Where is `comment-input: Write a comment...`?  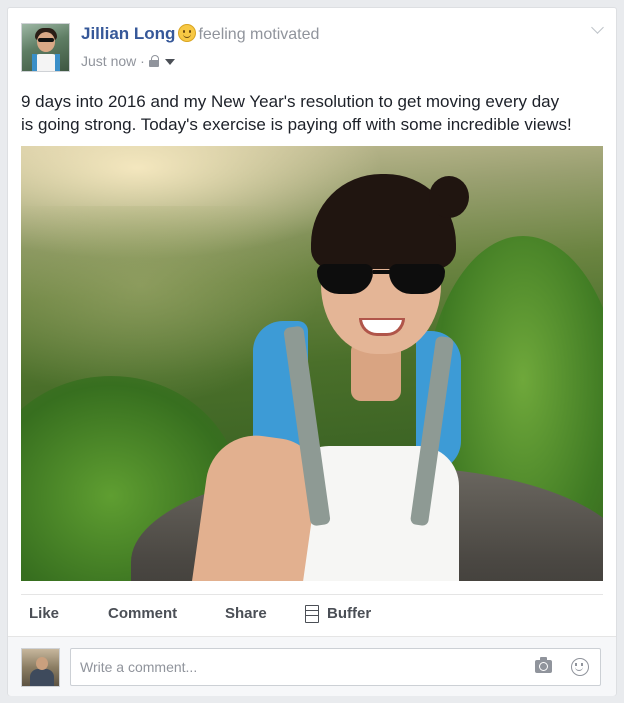 comment-input: Write a comment... is located at coordinates (335, 667).